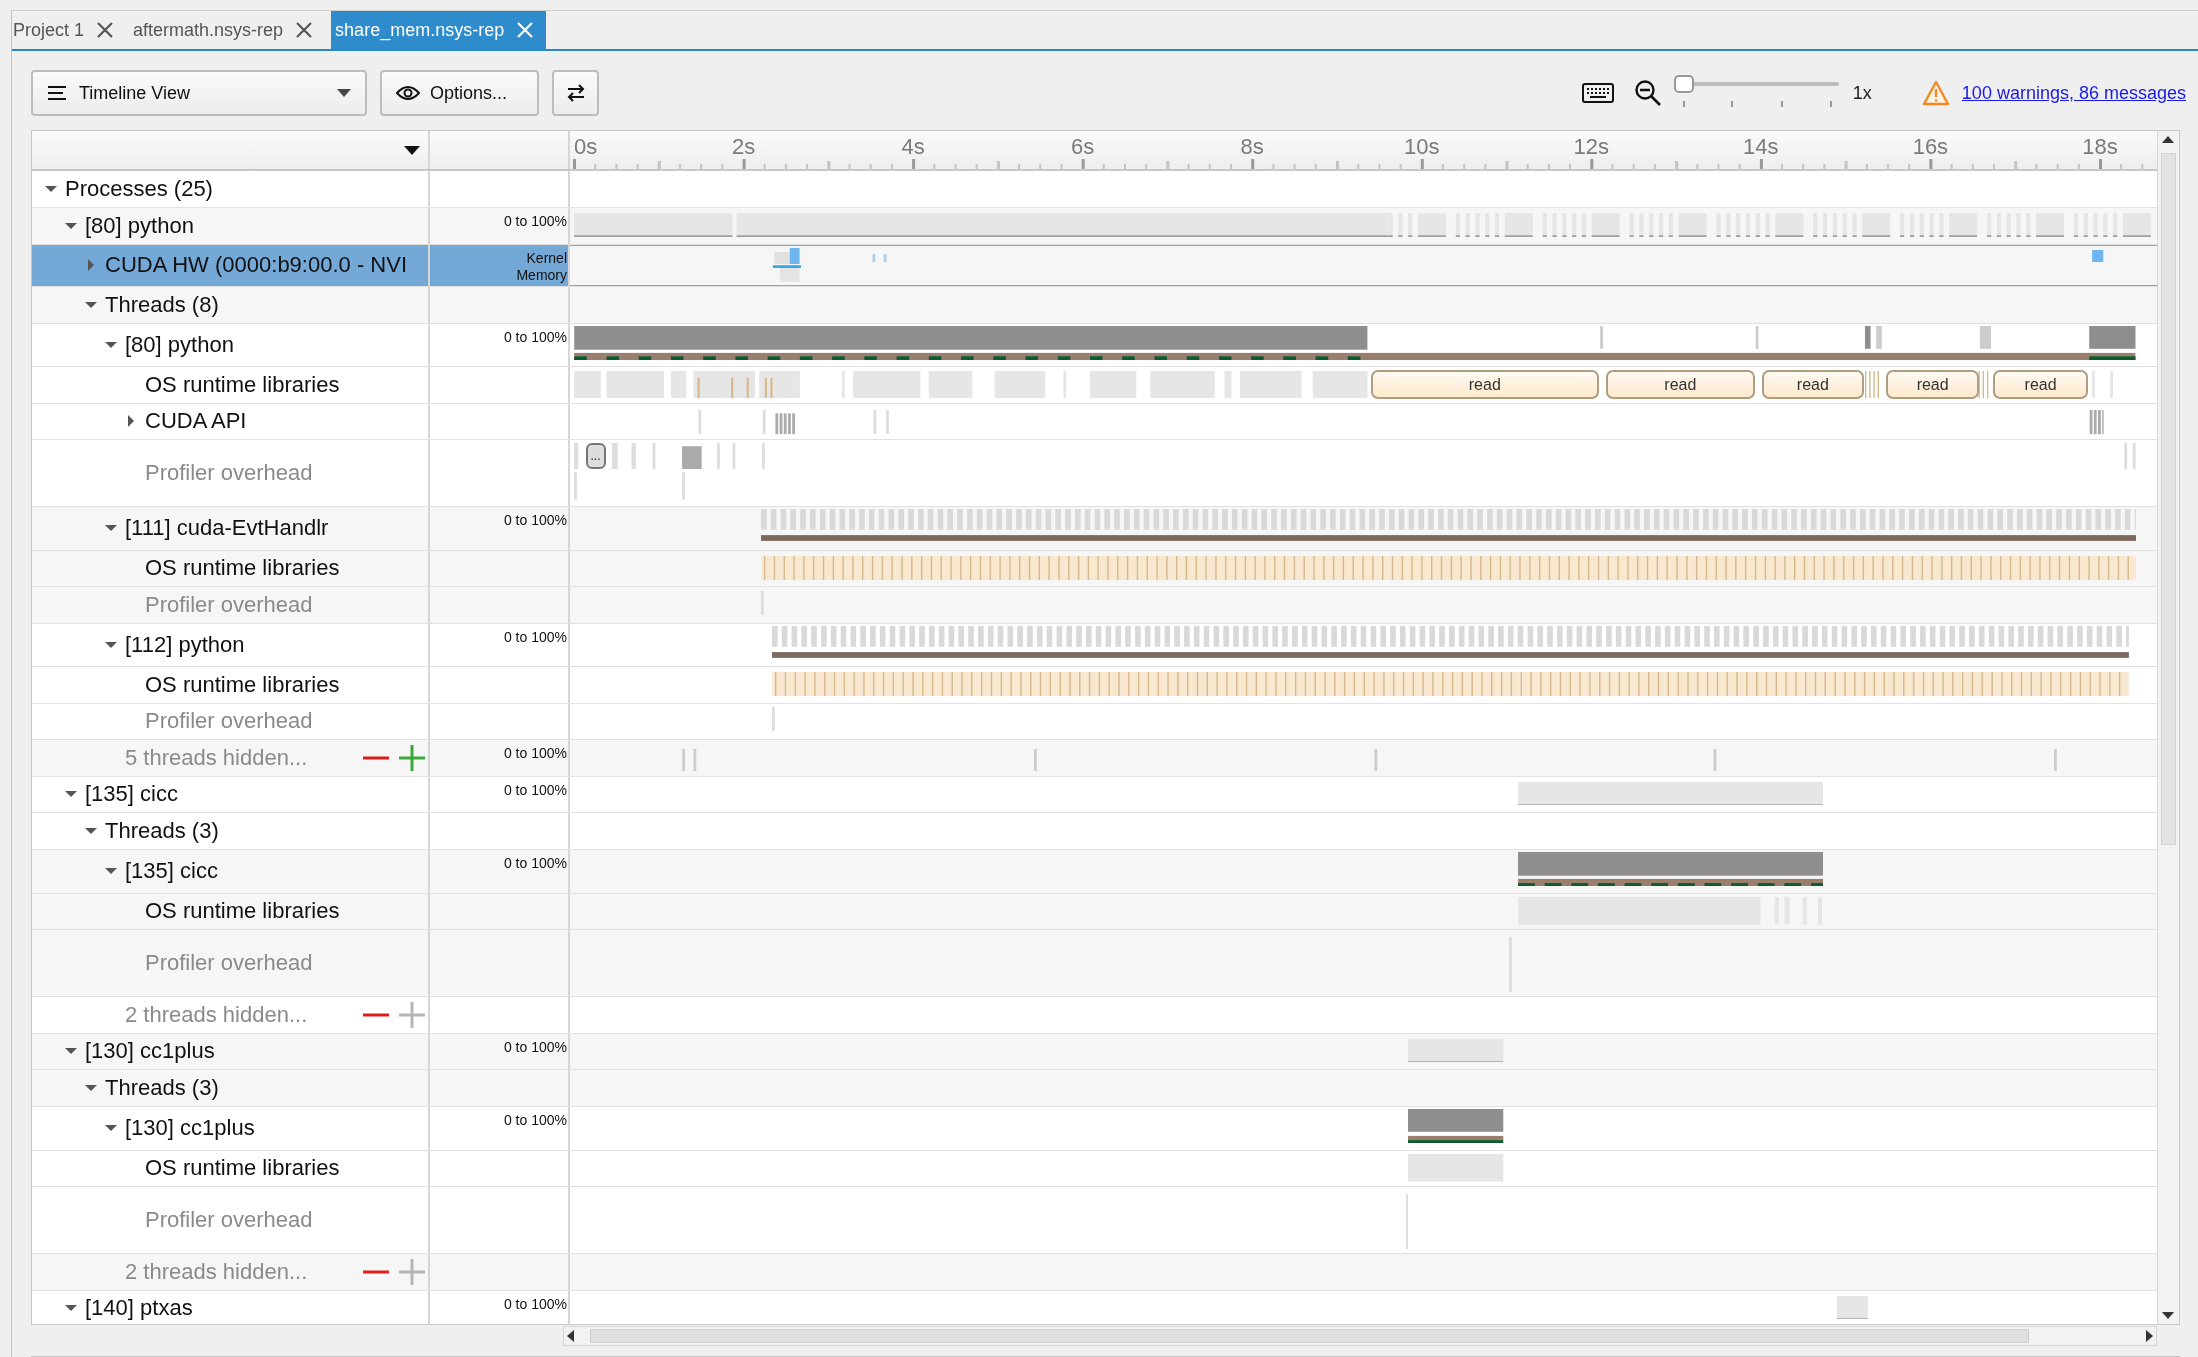 This screenshot has height=1357, width=2198. Describe the element at coordinates (2073, 93) in the screenshot. I see `warnings-link: 100 warnings, 86 messages` at that location.